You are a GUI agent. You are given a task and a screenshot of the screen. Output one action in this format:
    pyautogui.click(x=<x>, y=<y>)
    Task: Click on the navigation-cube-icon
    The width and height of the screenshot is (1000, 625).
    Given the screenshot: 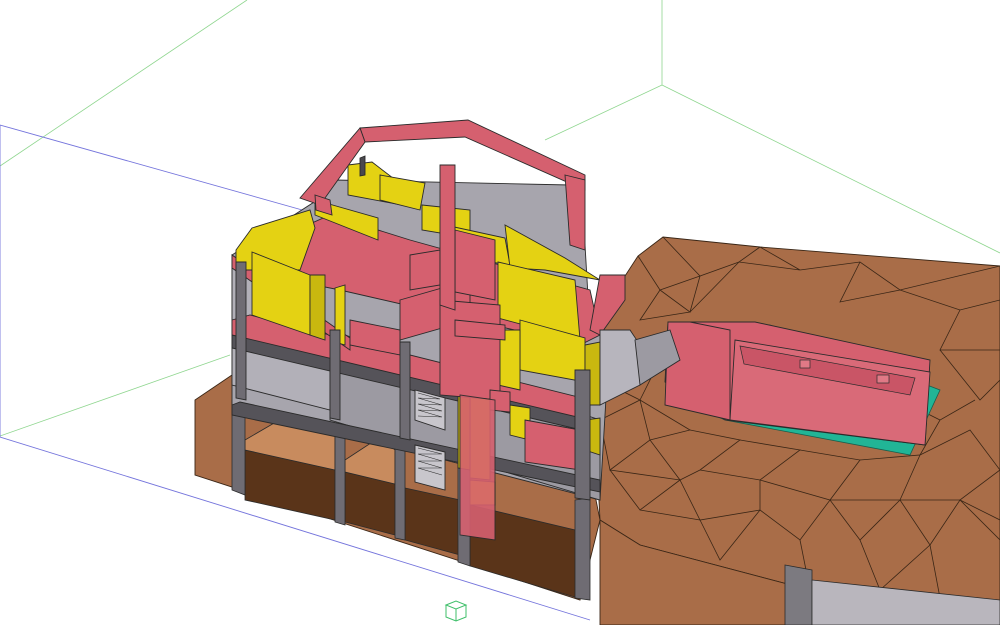 What is the action you would take?
    pyautogui.click(x=456, y=611)
    